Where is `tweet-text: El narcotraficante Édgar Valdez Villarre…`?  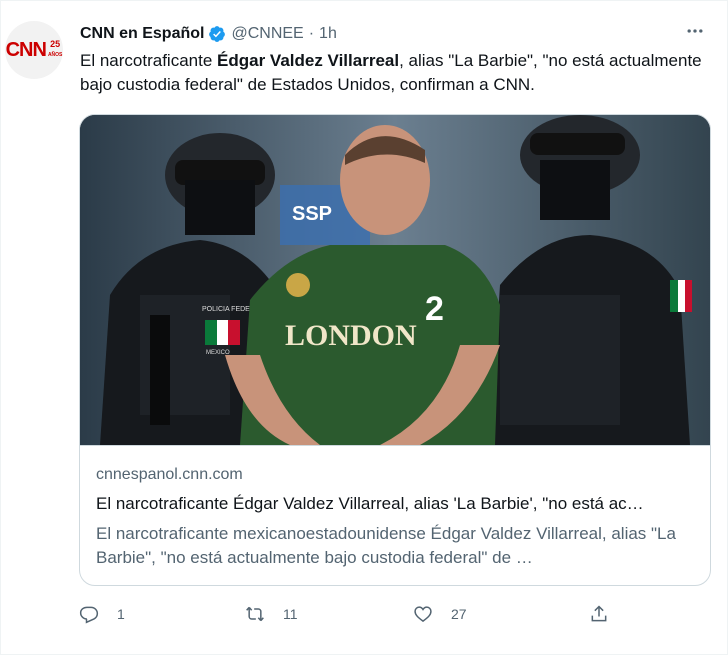 tweet-text: El narcotraficante Édgar Valdez Villarre… is located at coordinates (395, 73).